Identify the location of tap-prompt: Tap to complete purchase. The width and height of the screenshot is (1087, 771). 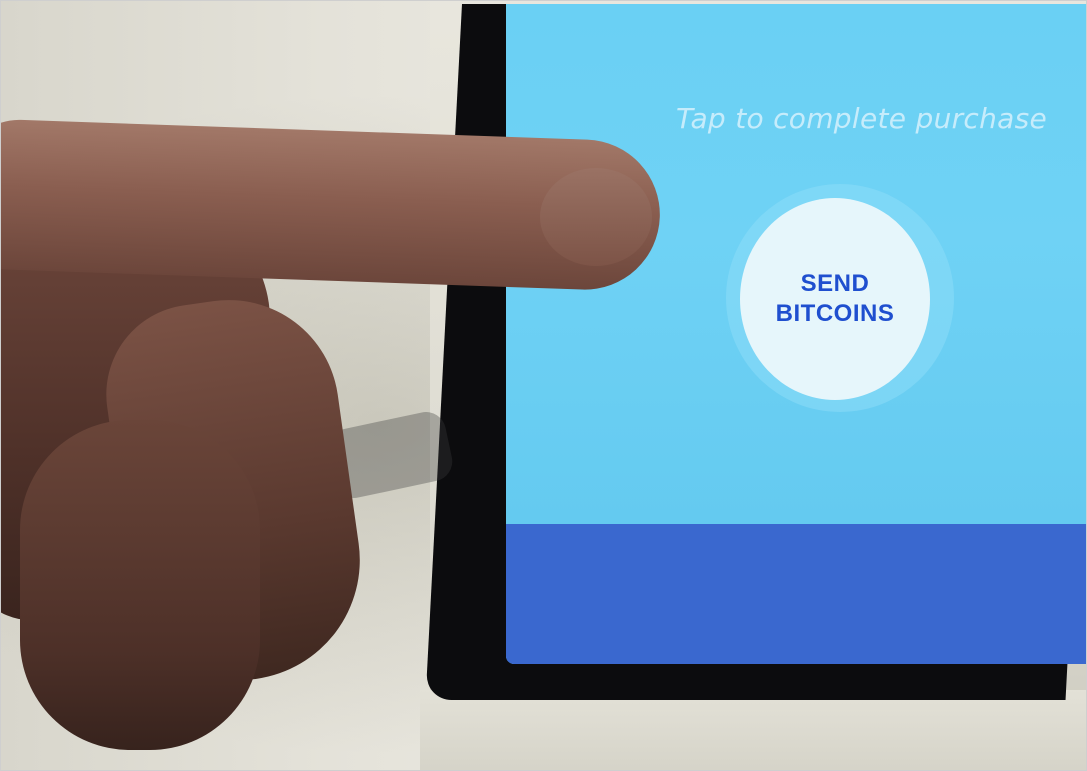
(862, 118).